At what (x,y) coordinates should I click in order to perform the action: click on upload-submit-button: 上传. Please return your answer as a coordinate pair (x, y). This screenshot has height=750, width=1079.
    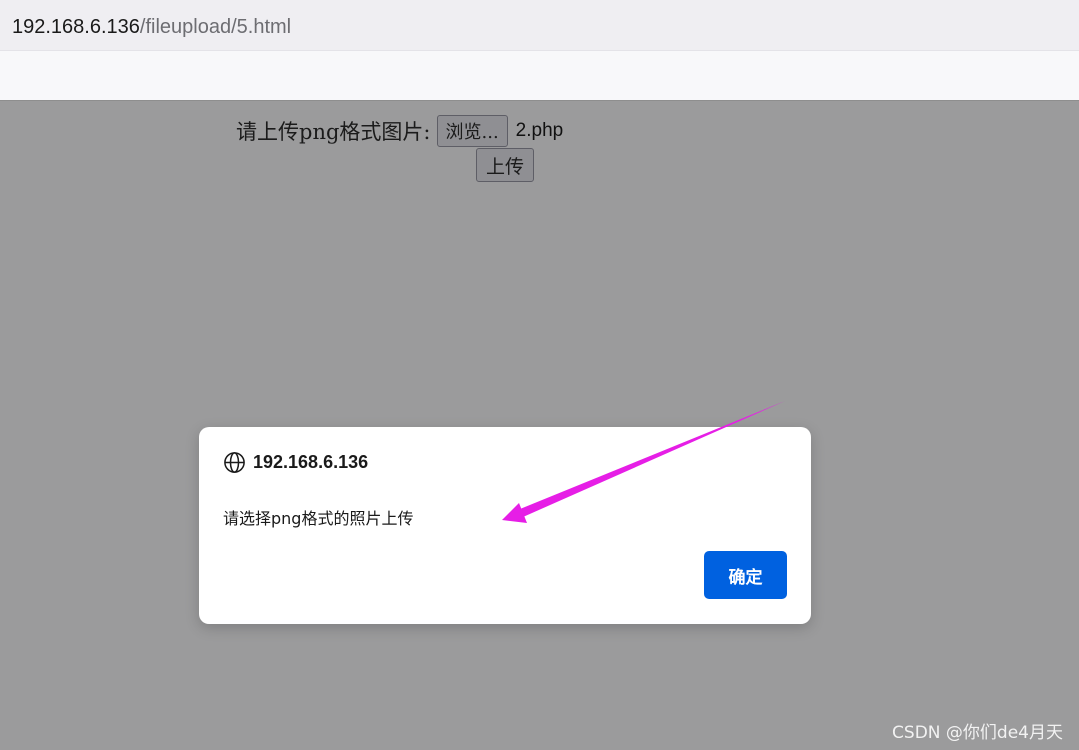
    Looking at the image, I should click on (505, 165).